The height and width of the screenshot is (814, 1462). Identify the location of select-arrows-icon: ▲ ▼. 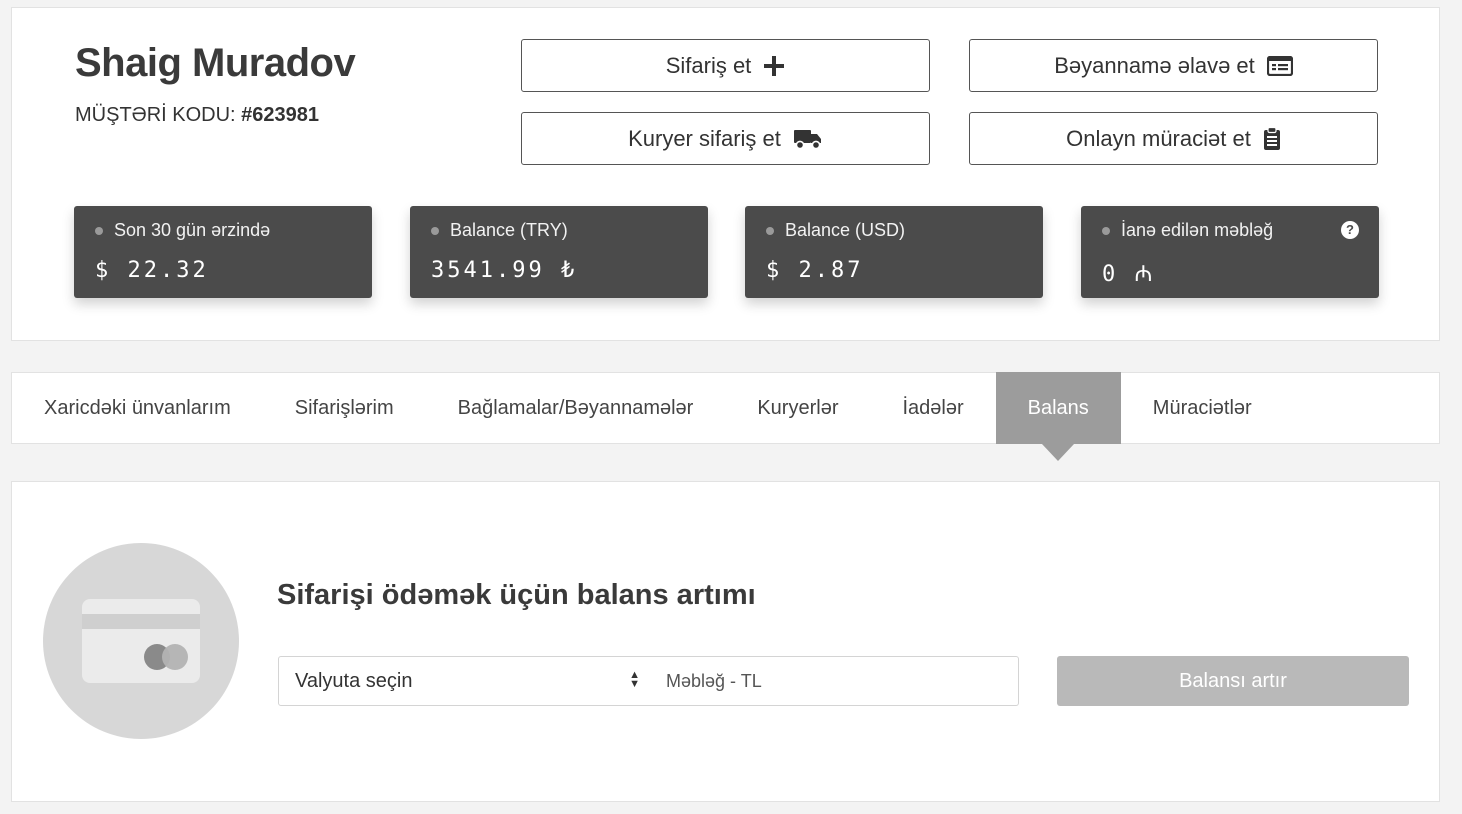
(634, 679).